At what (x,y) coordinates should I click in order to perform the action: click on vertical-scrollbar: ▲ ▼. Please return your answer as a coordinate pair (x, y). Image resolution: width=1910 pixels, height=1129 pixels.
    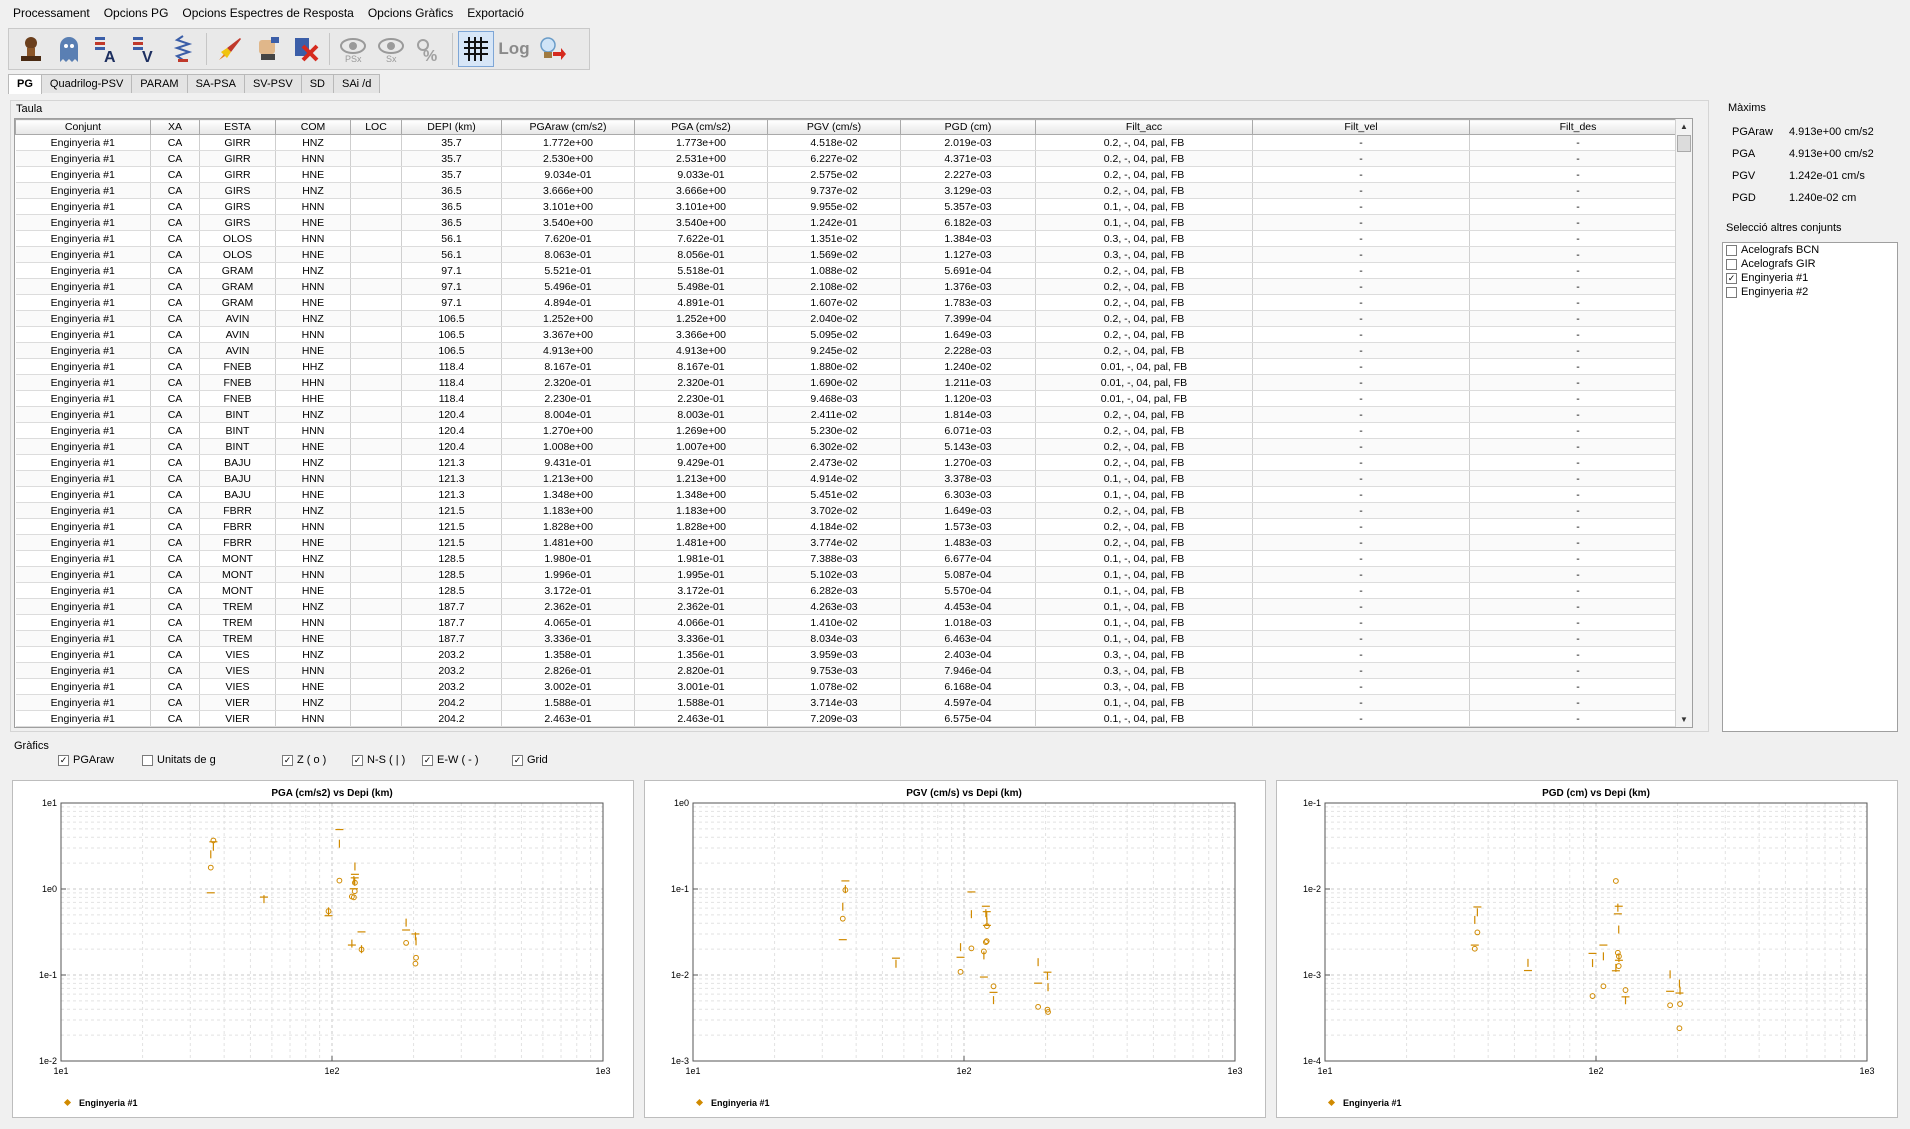
    Looking at the image, I should click on (1683, 423).